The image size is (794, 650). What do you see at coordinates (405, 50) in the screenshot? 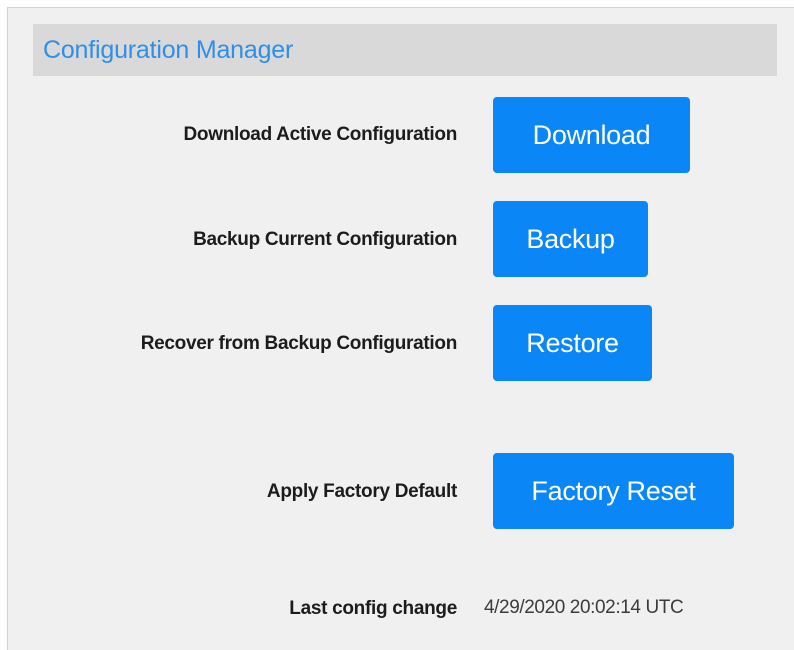
I see `panel-header: Configuration Manager` at bounding box center [405, 50].